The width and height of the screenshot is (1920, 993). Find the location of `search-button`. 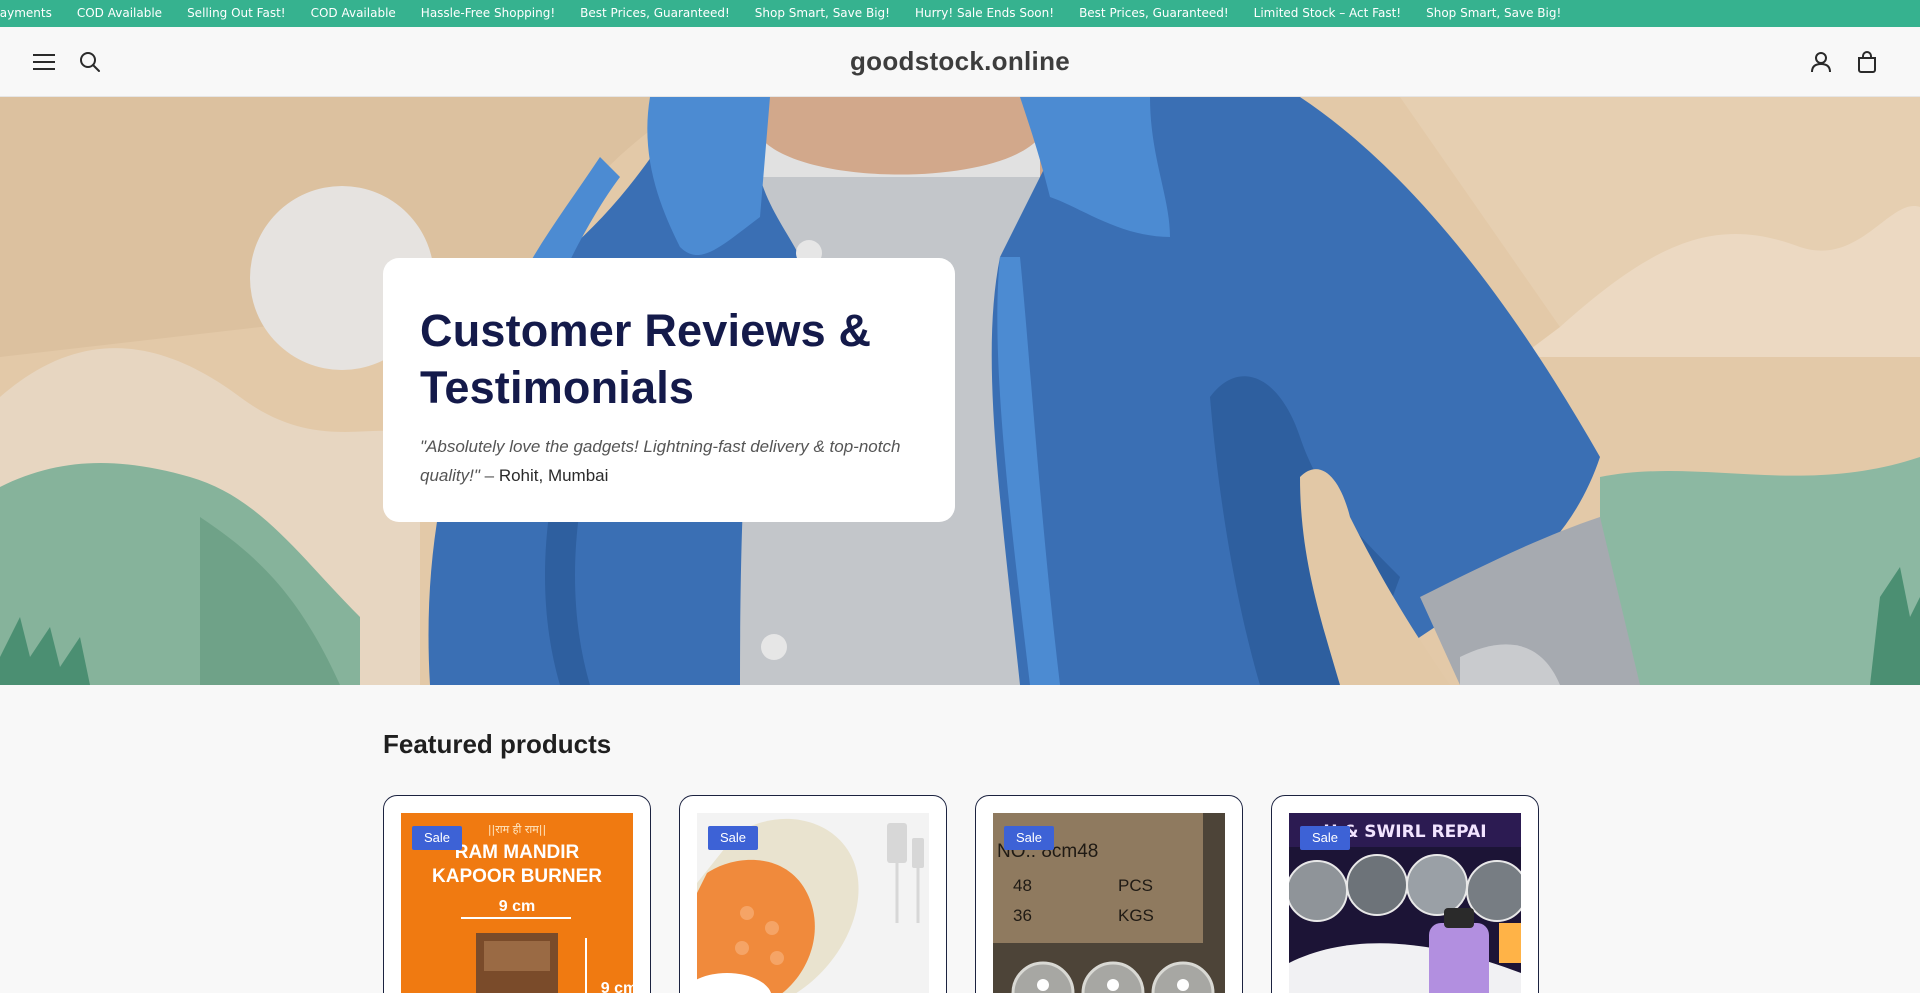

search-button is located at coordinates (90, 62).